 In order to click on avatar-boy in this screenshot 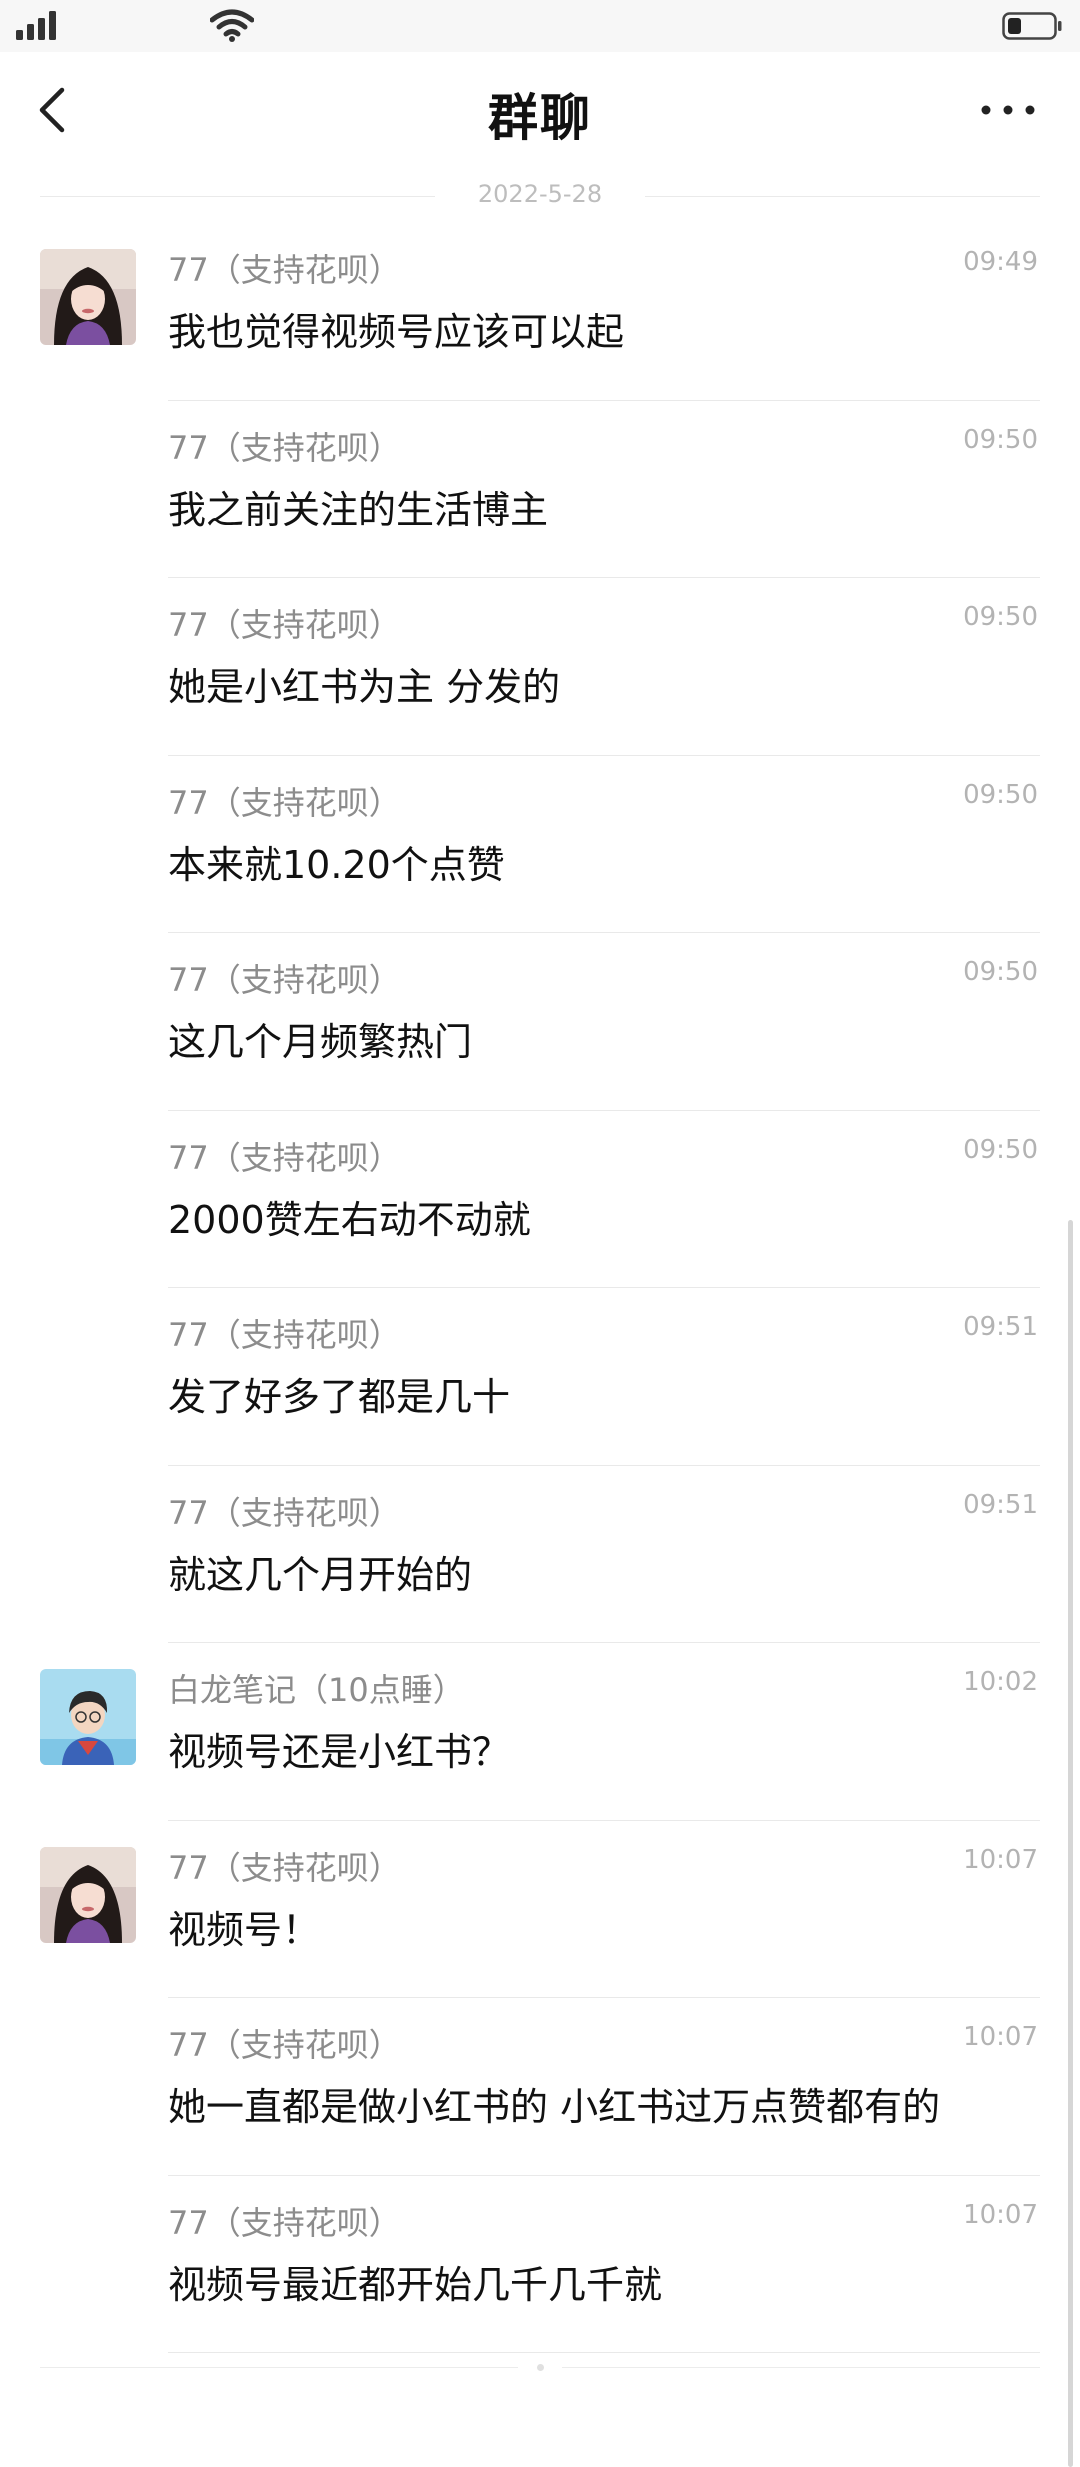, I will do `click(88, 1717)`.